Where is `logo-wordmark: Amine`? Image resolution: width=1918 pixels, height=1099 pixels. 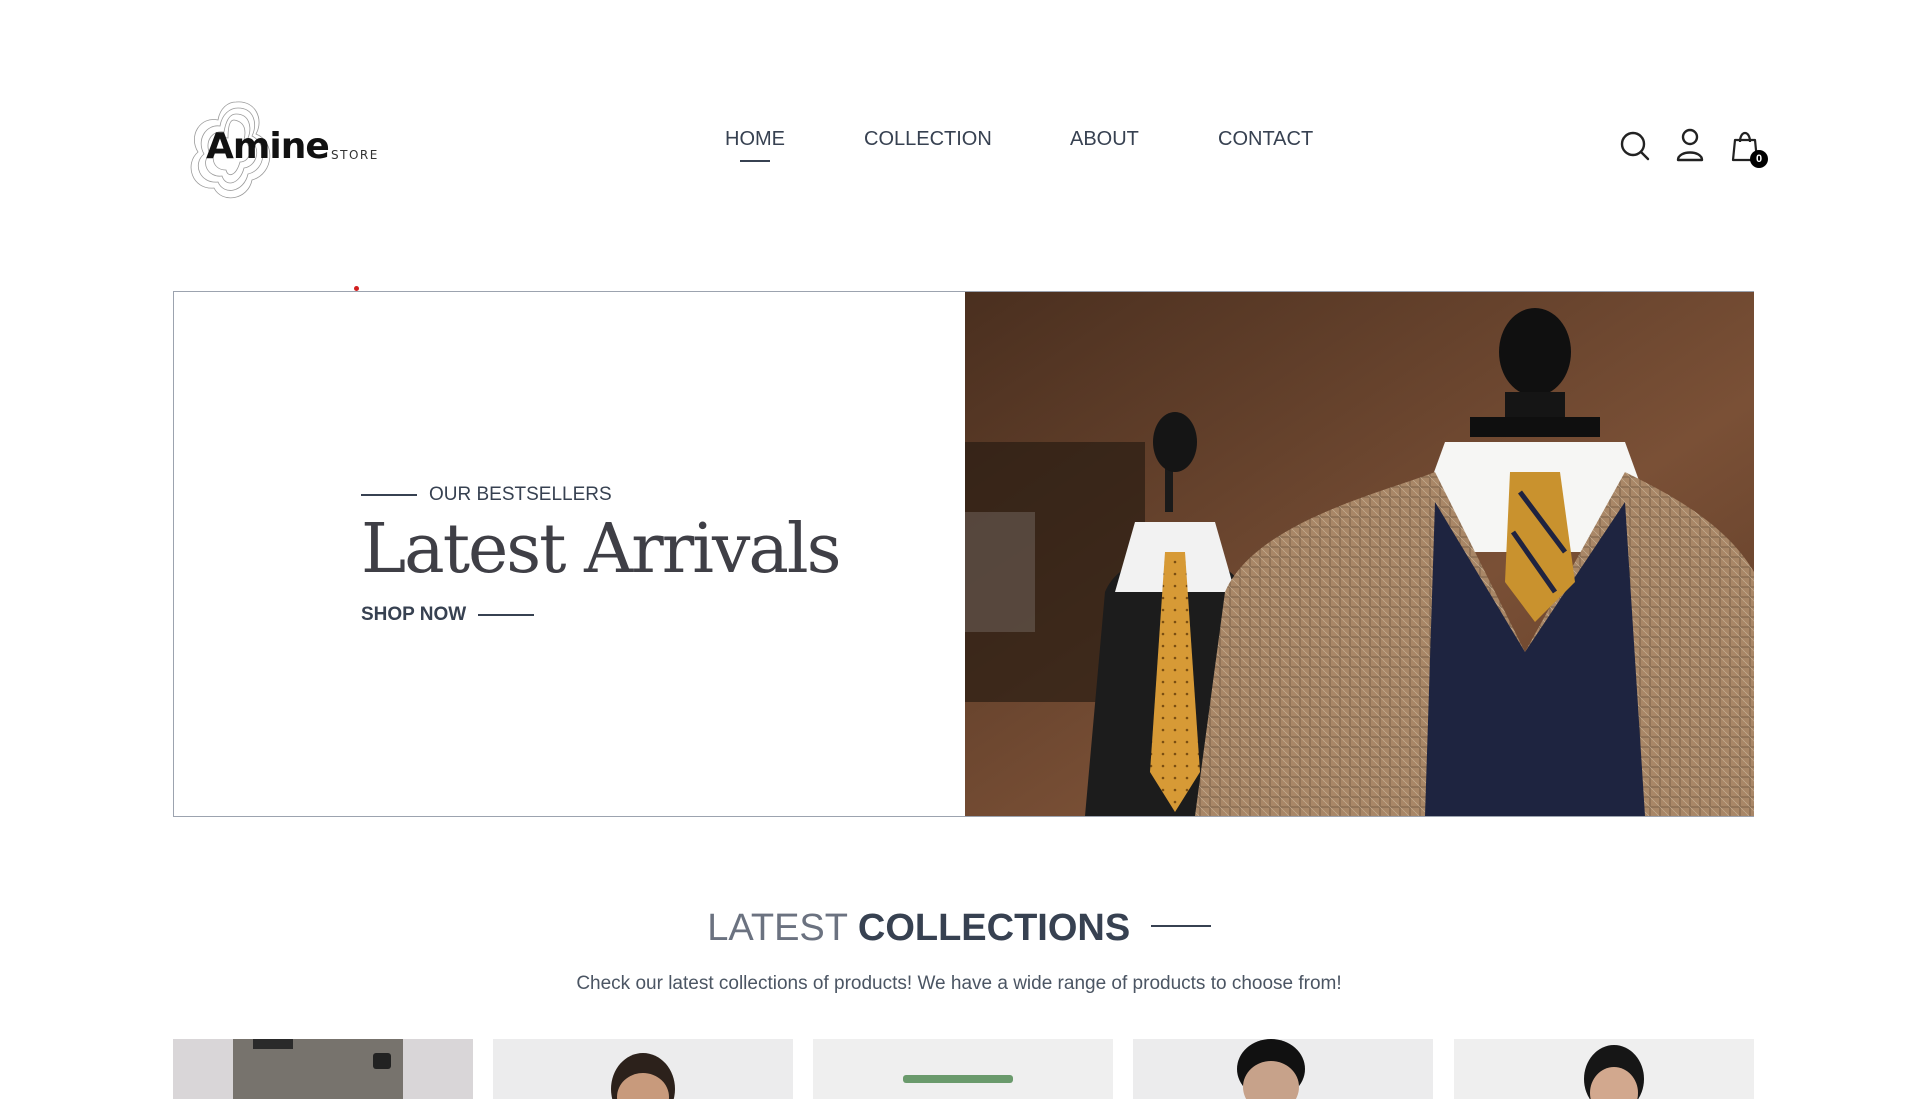 logo-wordmark: Amine is located at coordinates (268, 146).